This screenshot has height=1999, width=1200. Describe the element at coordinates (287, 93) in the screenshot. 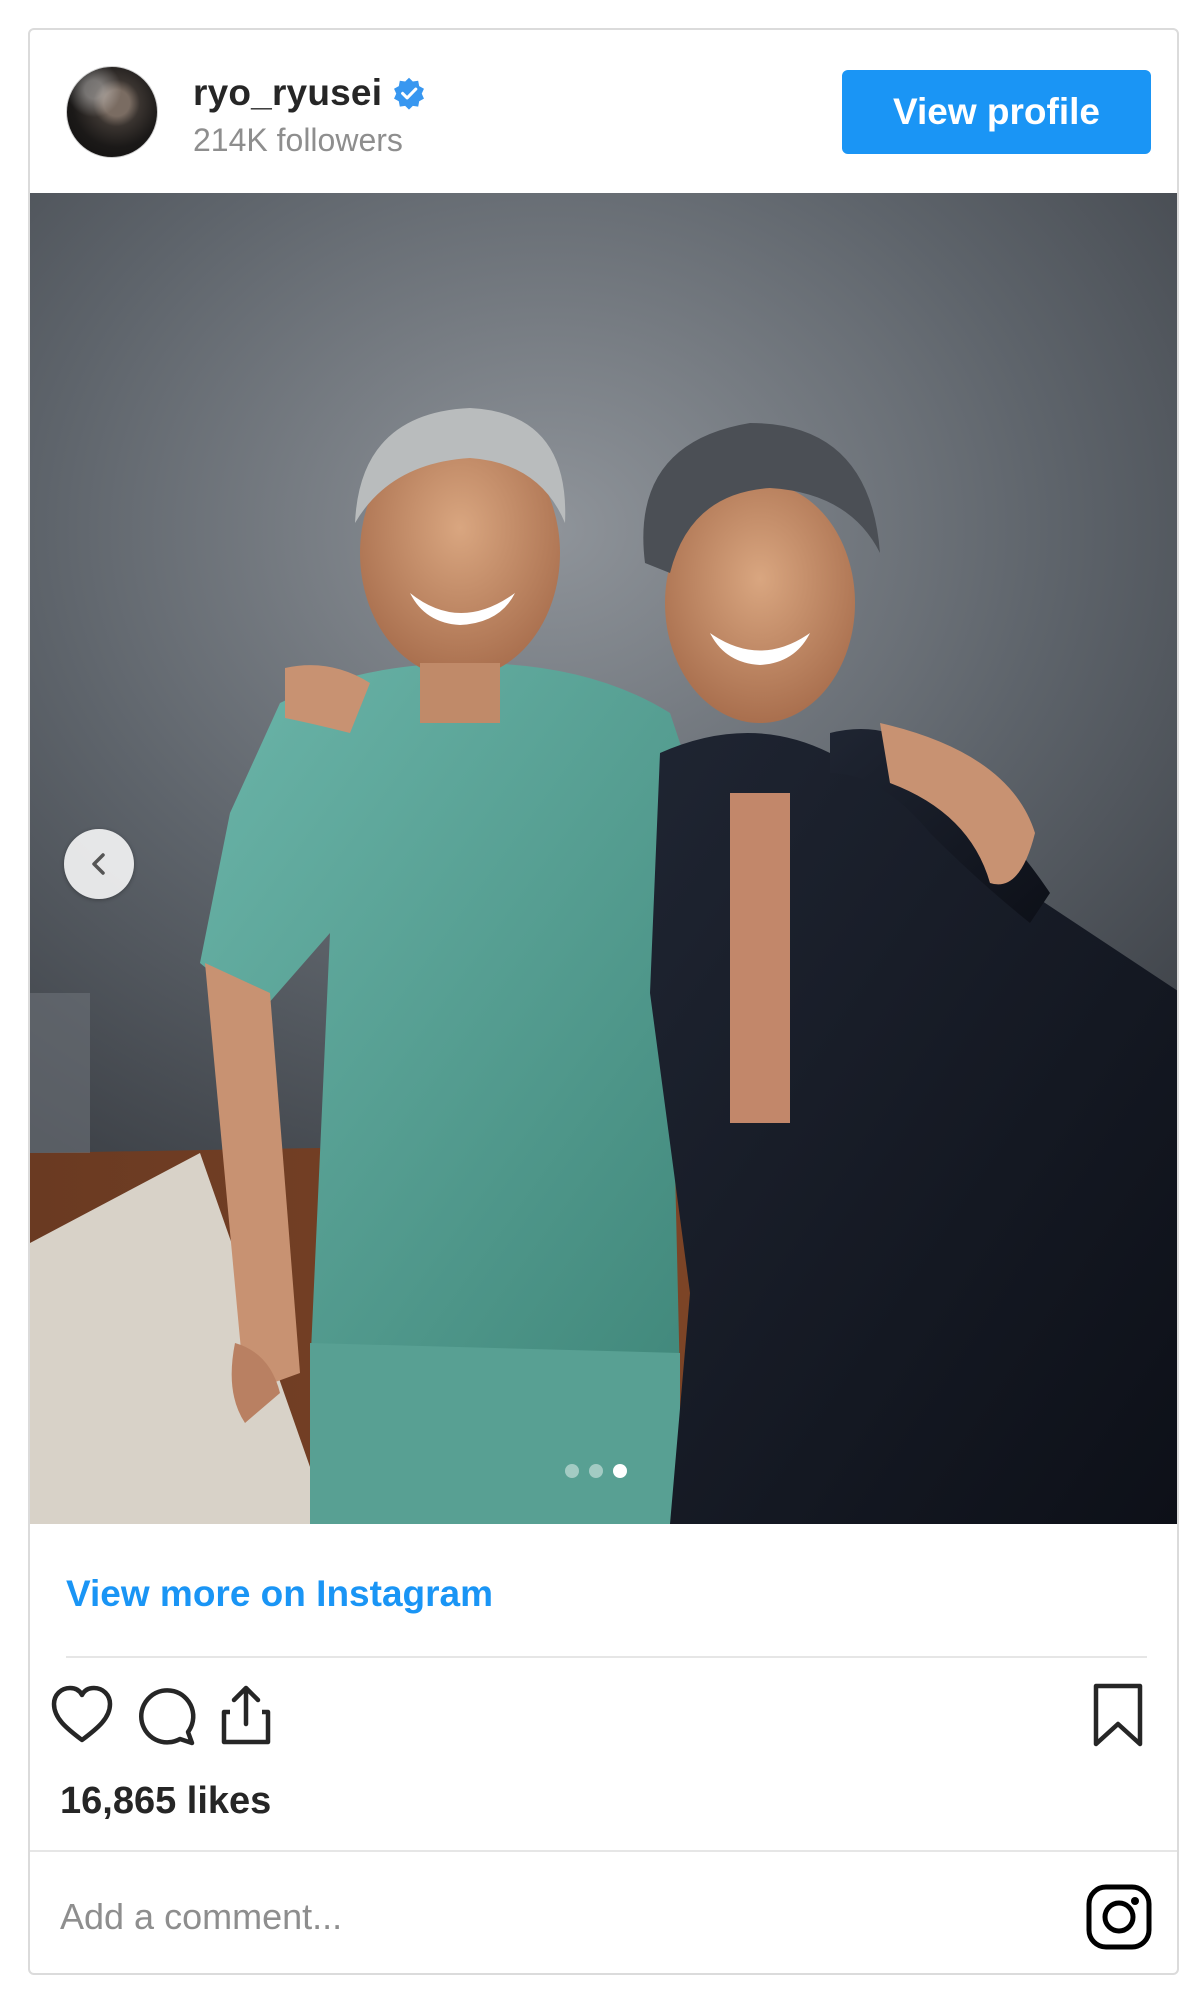

I see `username: ryo_ryusei` at that location.